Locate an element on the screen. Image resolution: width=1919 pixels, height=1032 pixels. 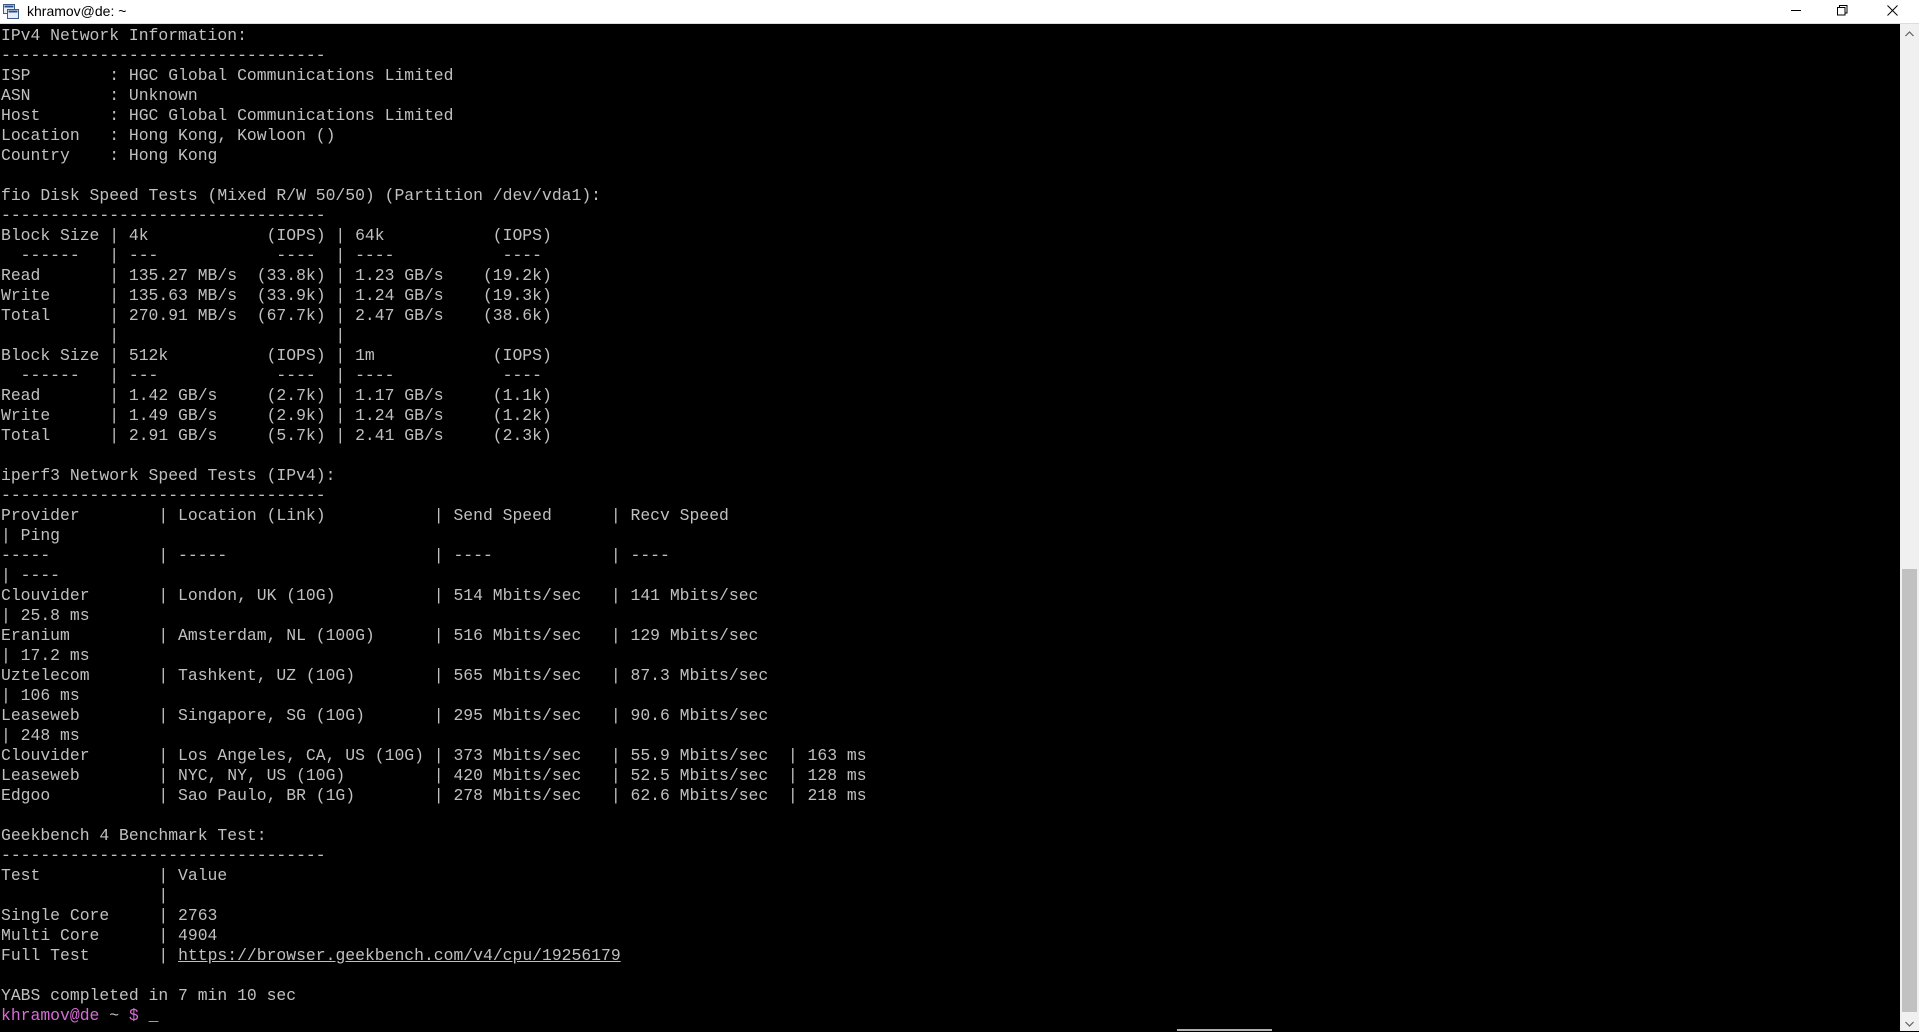
terminal-line-text: Geekbench 4 Benchmark Test: is located at coordinates (134, 835).